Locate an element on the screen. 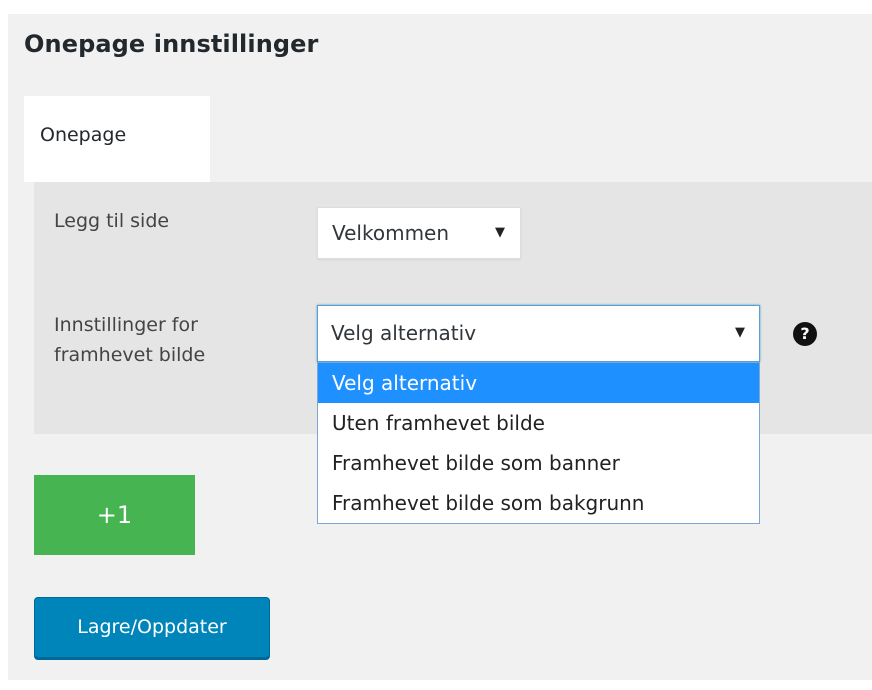 This screenshot has width=872, height=690. add-page-select: Velkommen ▼ is located at coordinates (419, 233).